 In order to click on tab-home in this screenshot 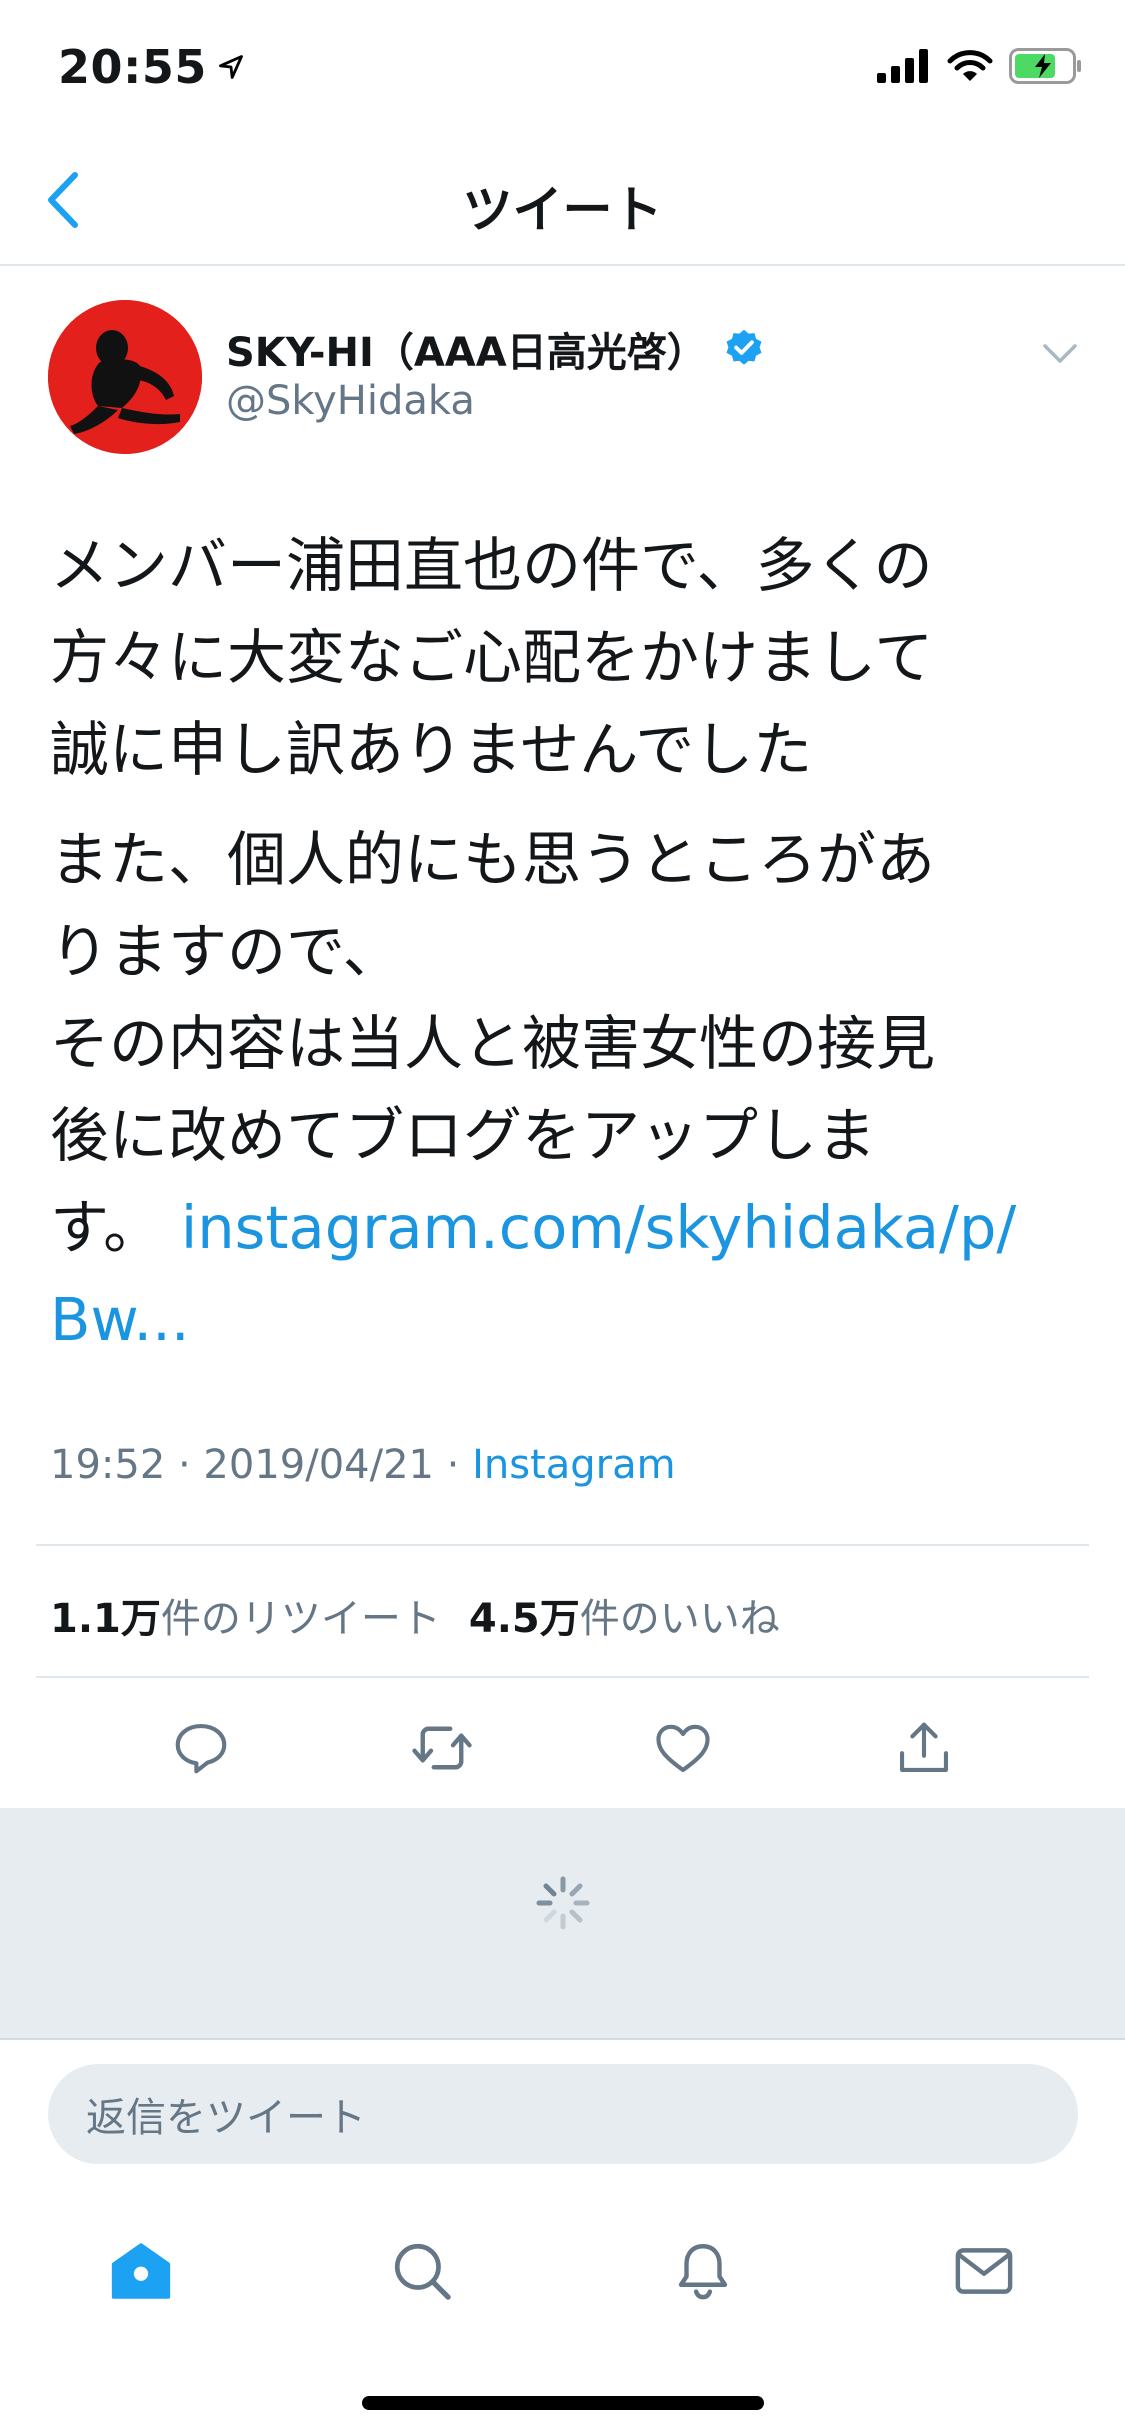, I will do `click(141, 2271)`.